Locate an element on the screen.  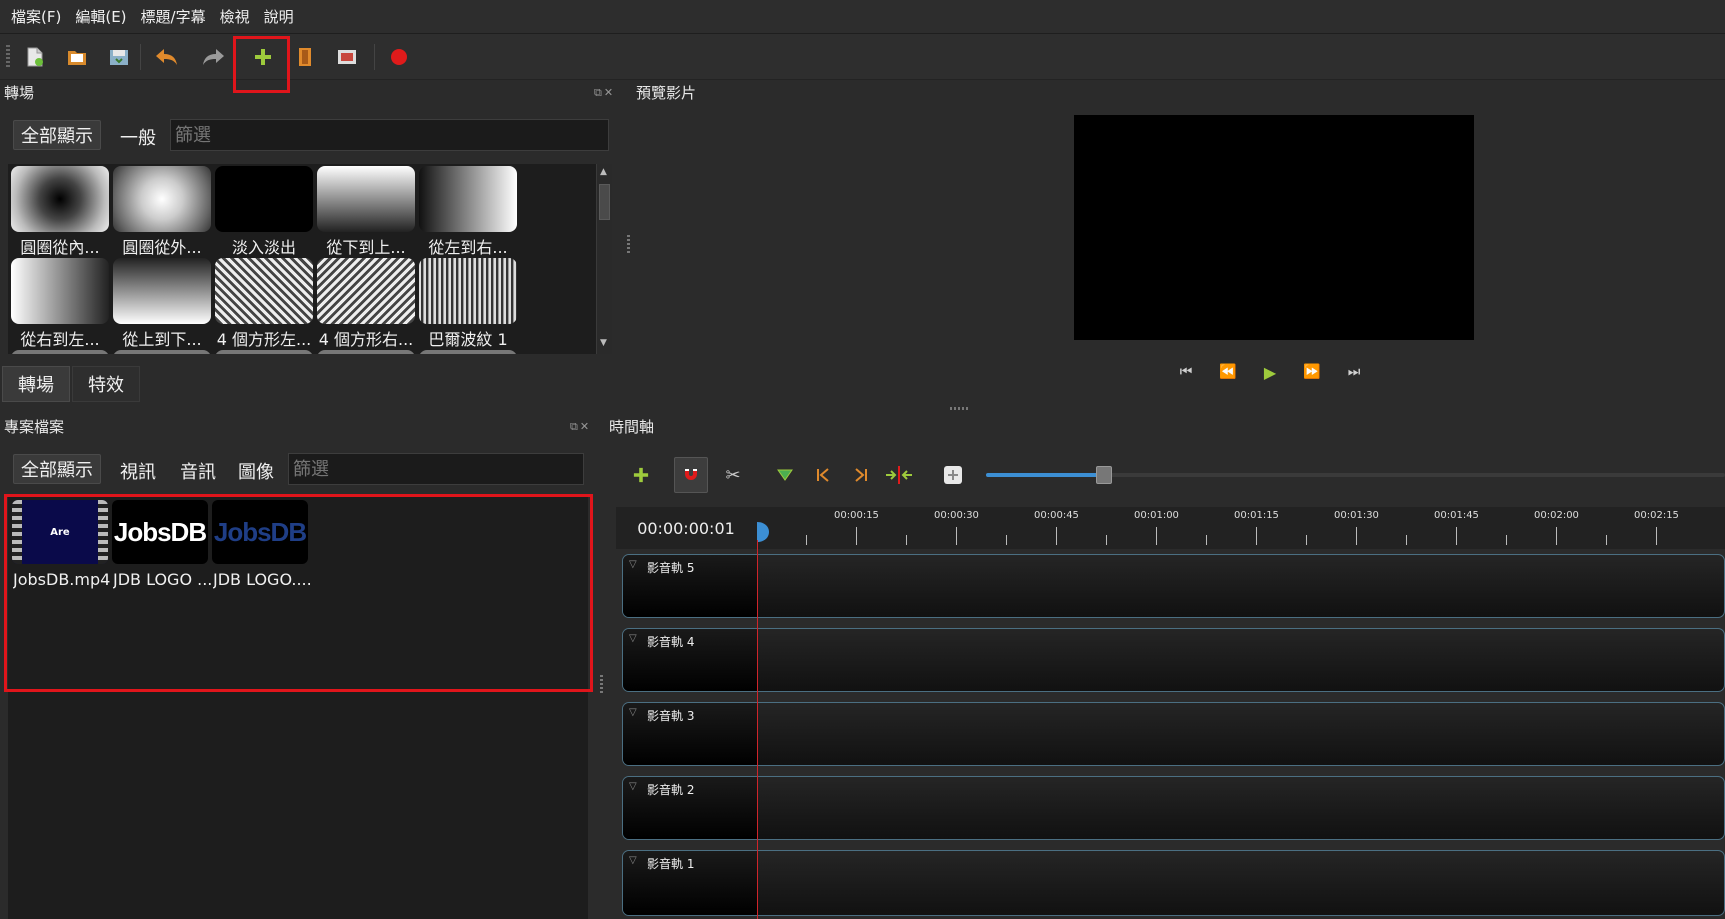
scroll-up-icon: ▲ is located at coordinates (603, 172).